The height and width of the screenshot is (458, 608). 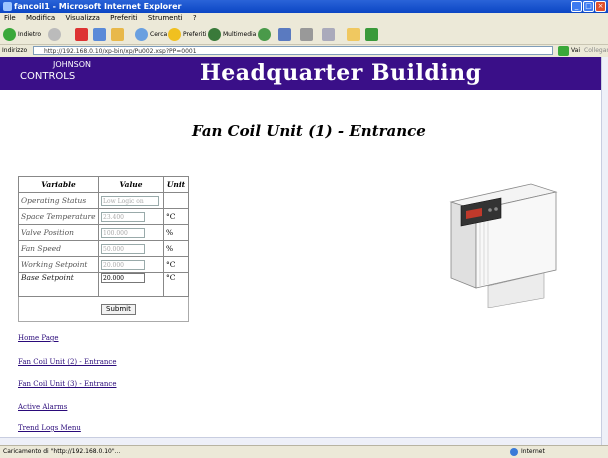 I want to click on edit-button, so click(x=328, y=34).